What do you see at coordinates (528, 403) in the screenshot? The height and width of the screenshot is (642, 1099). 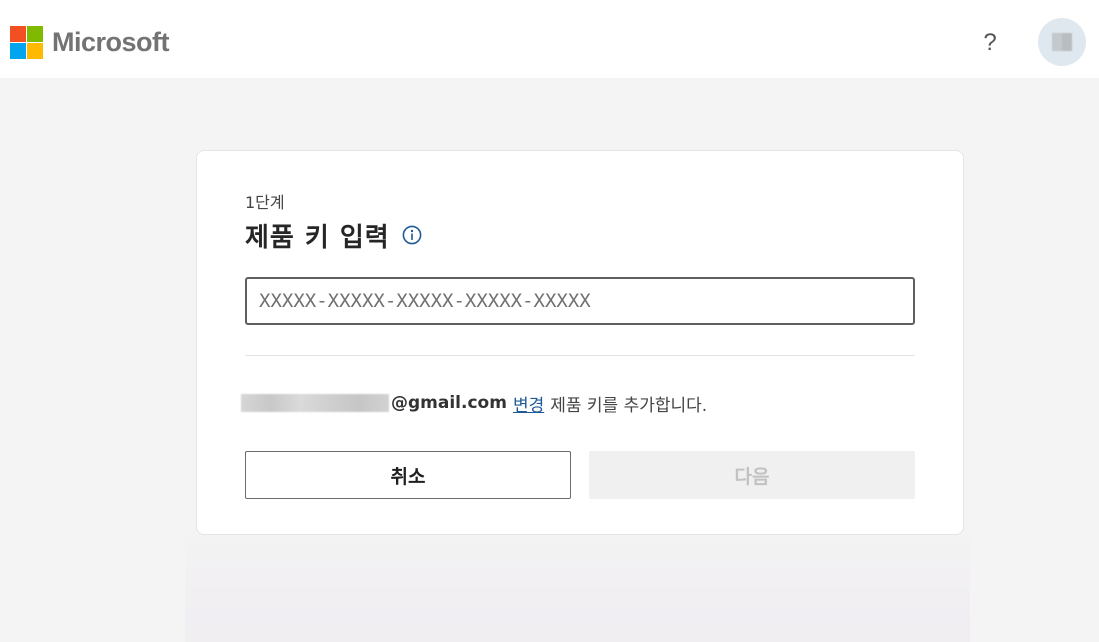 I see `change-account-link: 변경` at bounding box center [528, 403].